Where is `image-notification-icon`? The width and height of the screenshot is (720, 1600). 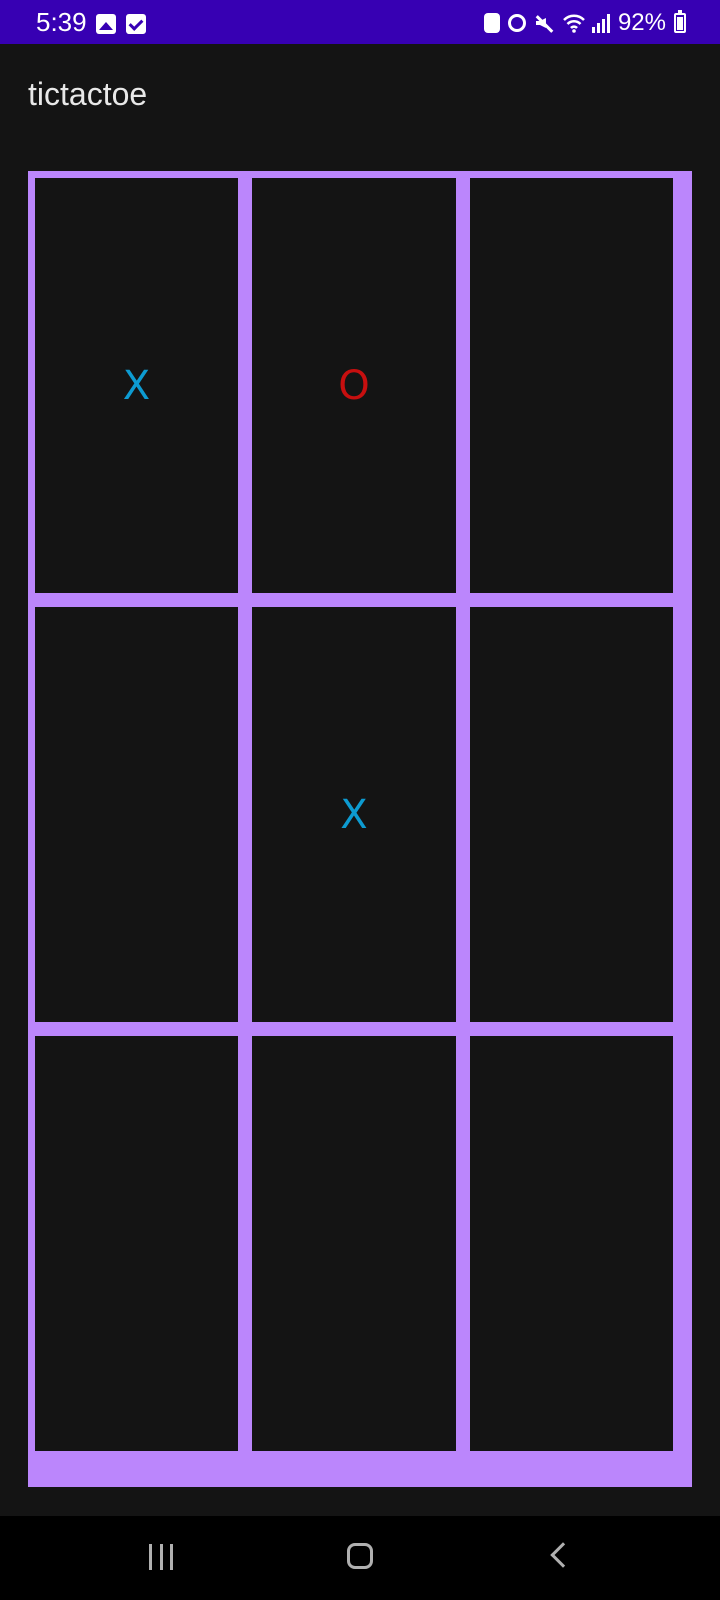
image-notification-icon is located at coordinates (106, 24).